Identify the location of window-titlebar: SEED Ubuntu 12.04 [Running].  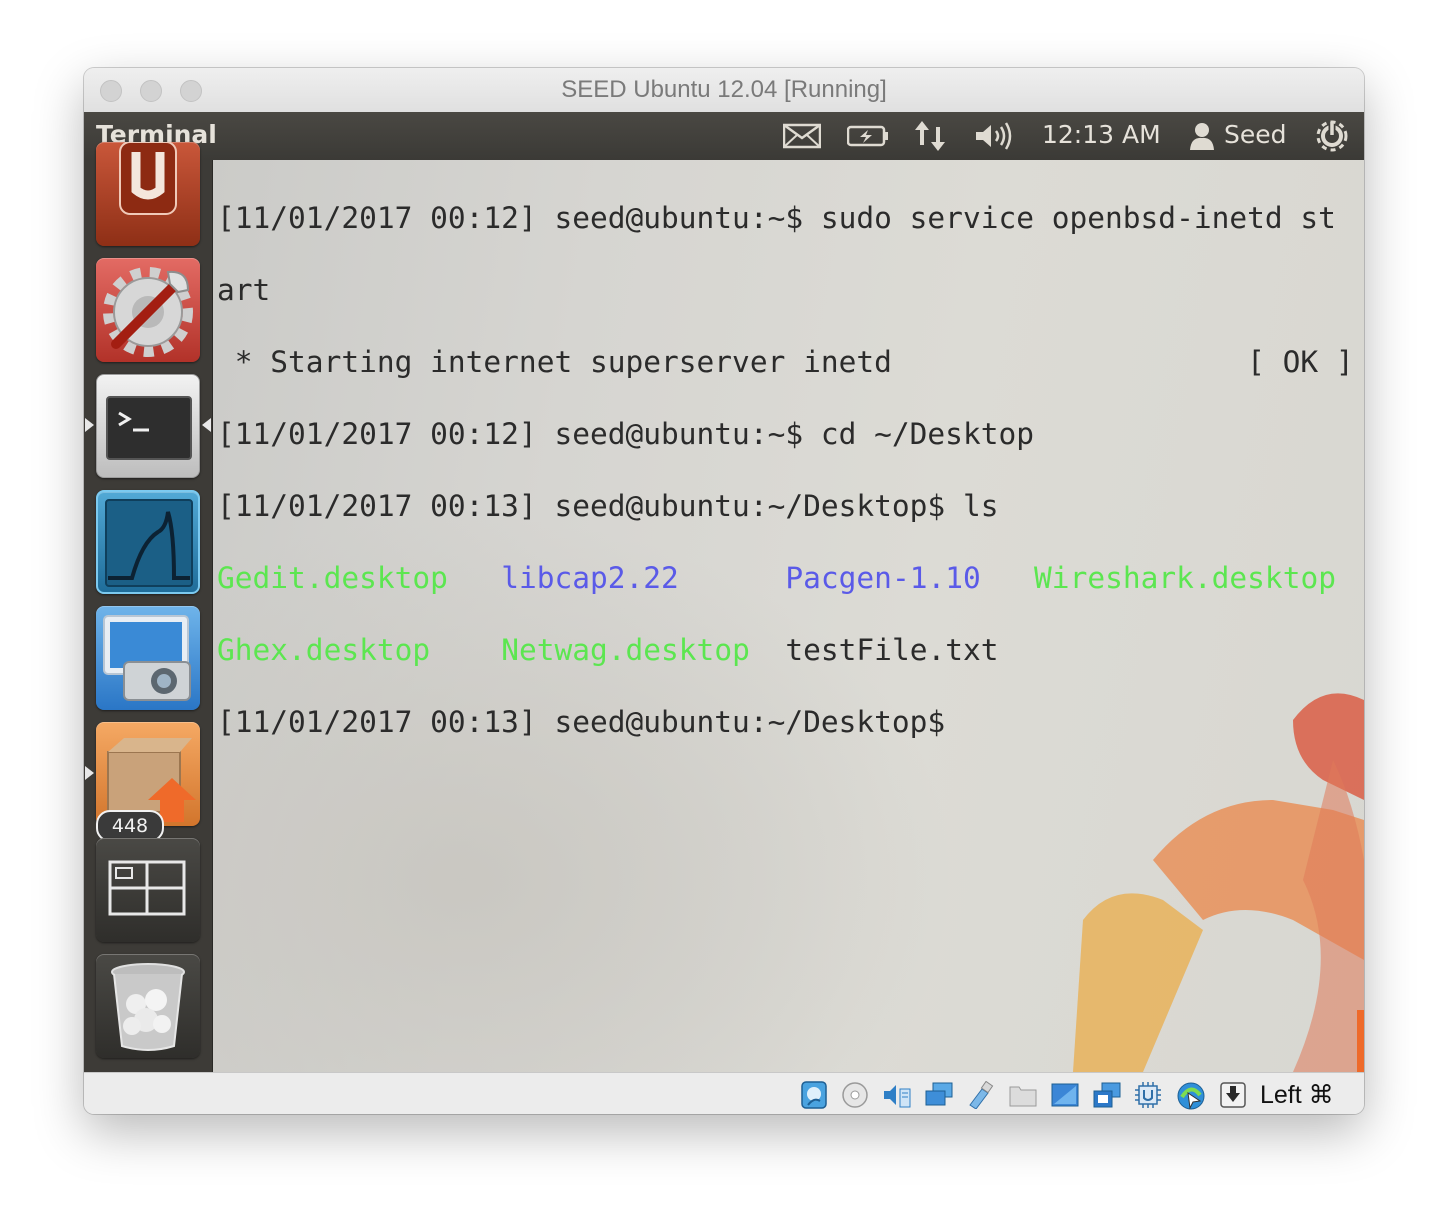
(724, 90).